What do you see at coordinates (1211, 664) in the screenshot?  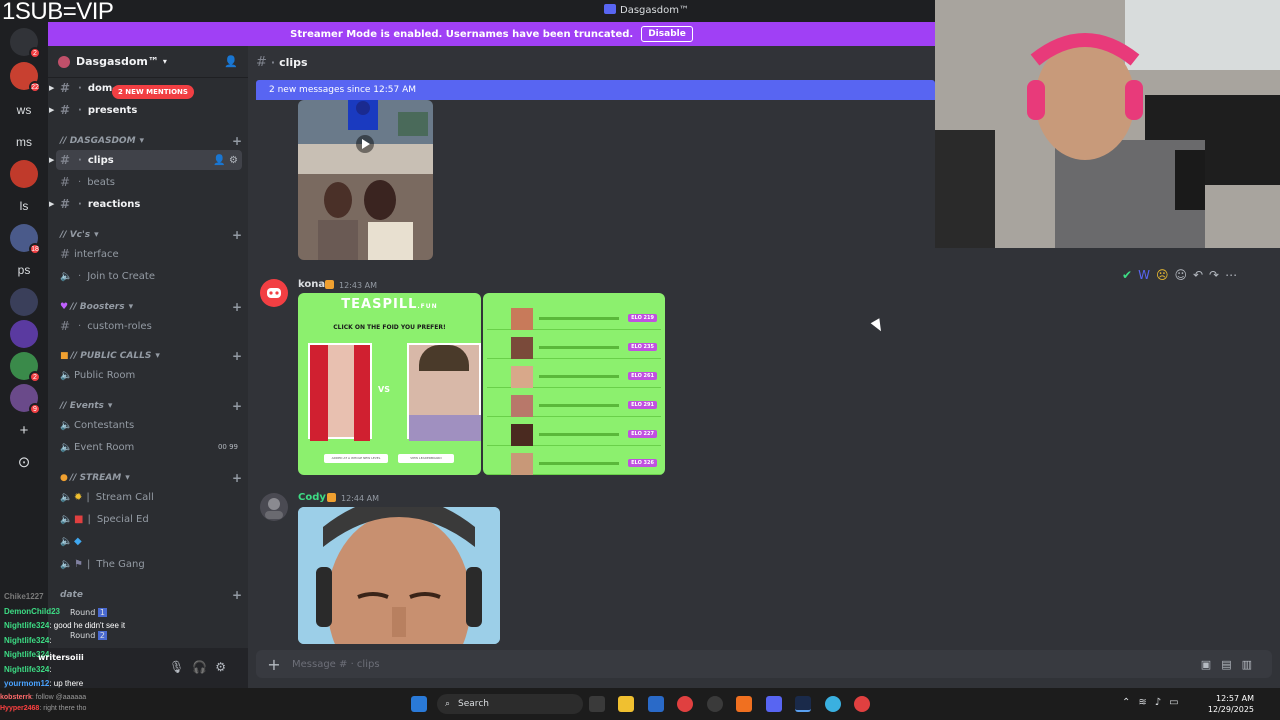 I see `gift-icon: ▣` at bounding box center [1211, 664].